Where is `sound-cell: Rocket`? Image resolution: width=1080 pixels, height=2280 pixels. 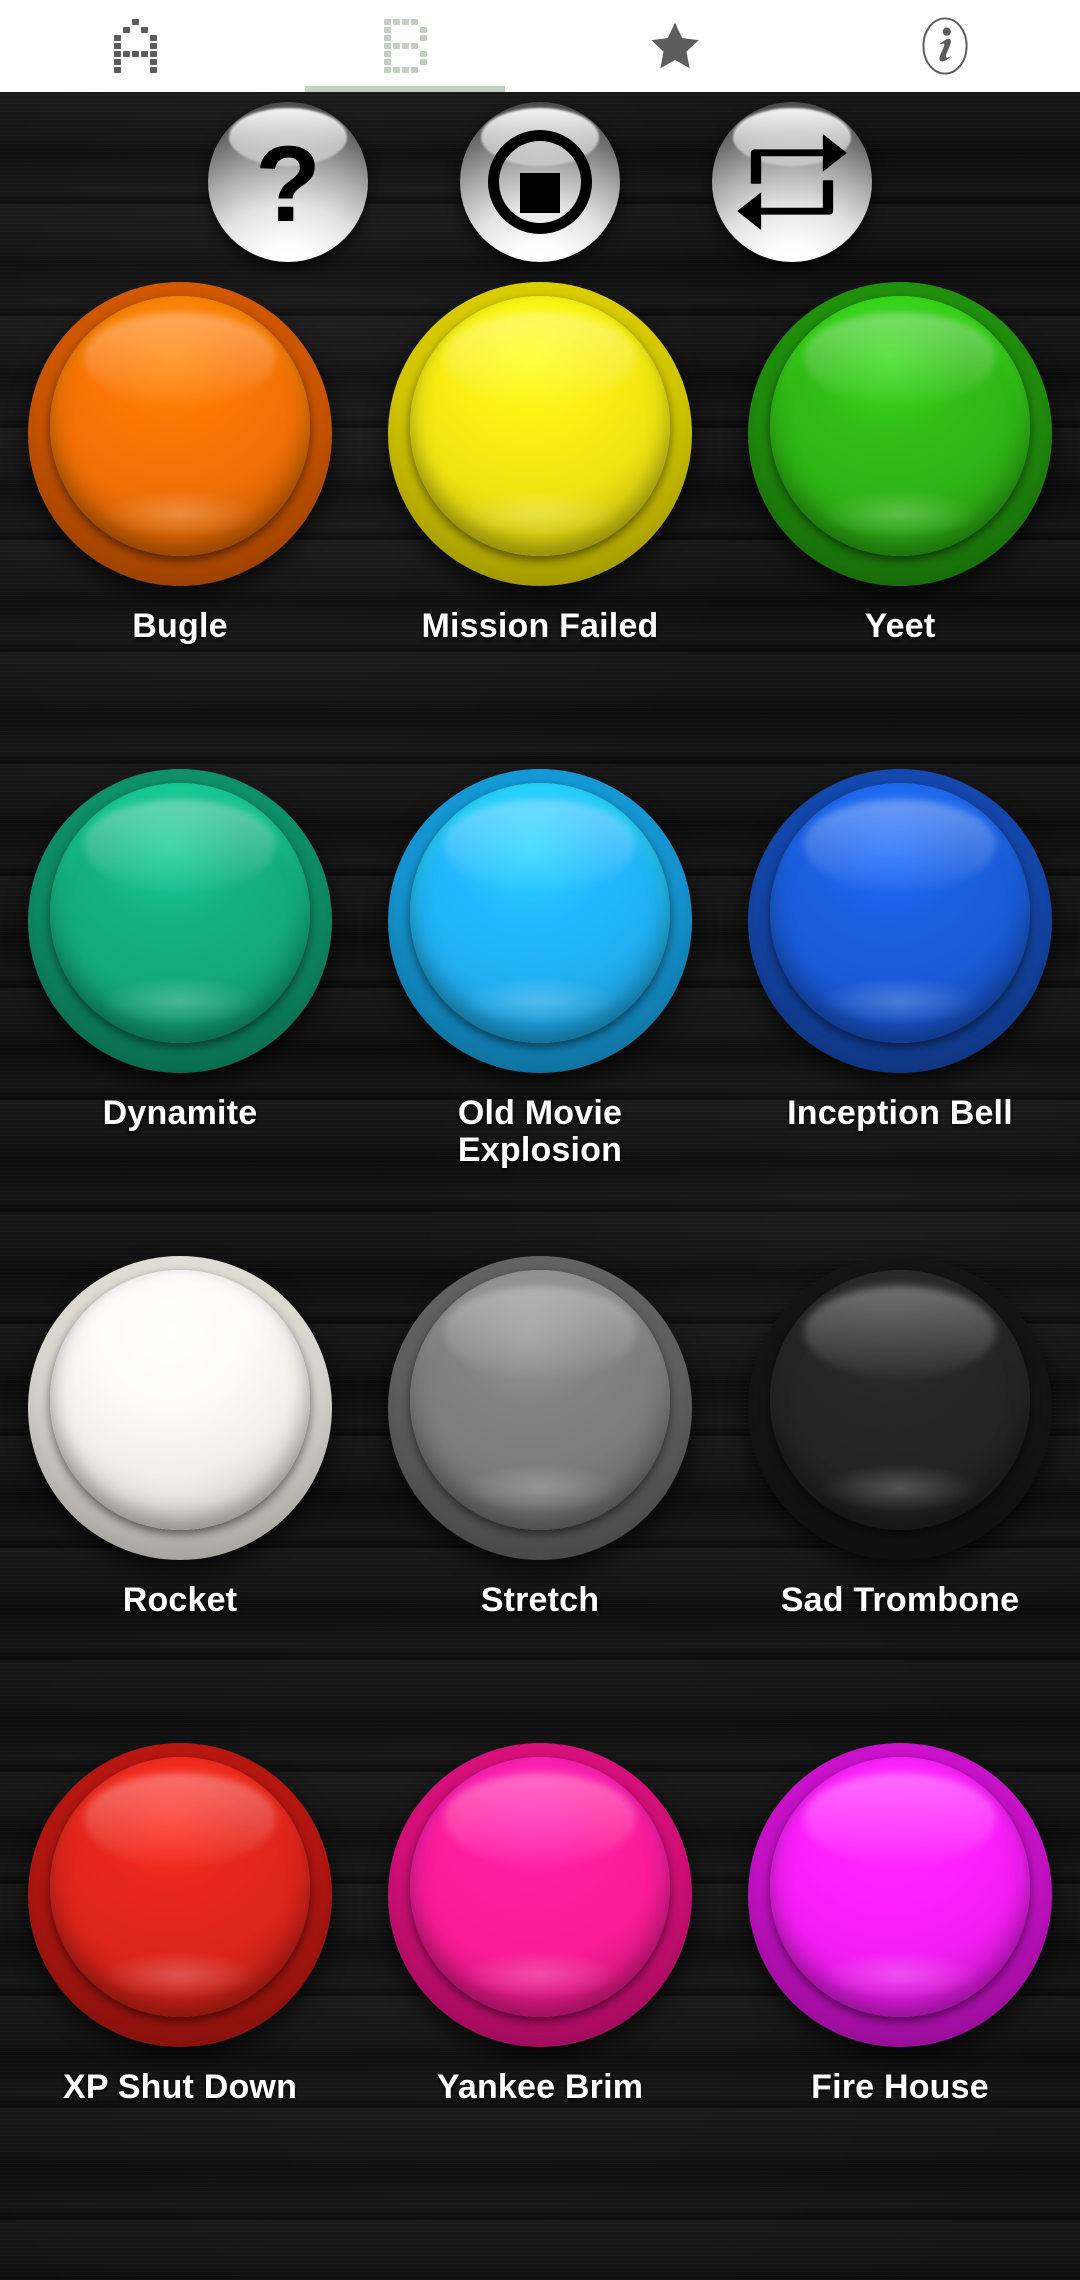
sound-cell: Rocket is located at coordinates (180, 1499).